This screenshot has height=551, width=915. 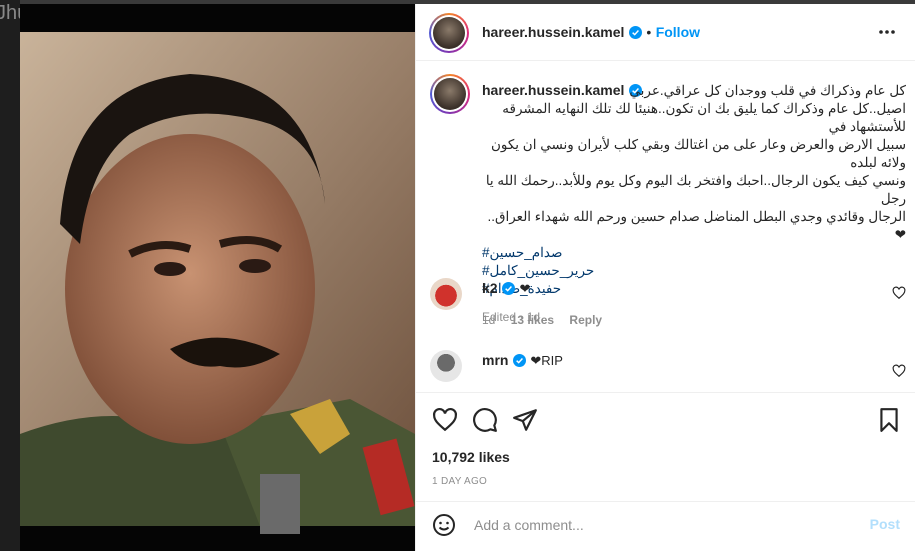 What do you see at coordinates (887, 32) in the screenshot?
I see `more-horizontal-icon` at bounding box center [887, 32].